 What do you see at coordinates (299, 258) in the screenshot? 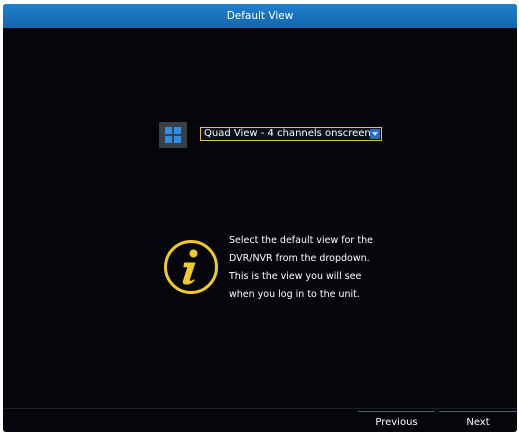
I see `info-line: DVR/NVR from the dropdown.` at bounding box center [299, 258].